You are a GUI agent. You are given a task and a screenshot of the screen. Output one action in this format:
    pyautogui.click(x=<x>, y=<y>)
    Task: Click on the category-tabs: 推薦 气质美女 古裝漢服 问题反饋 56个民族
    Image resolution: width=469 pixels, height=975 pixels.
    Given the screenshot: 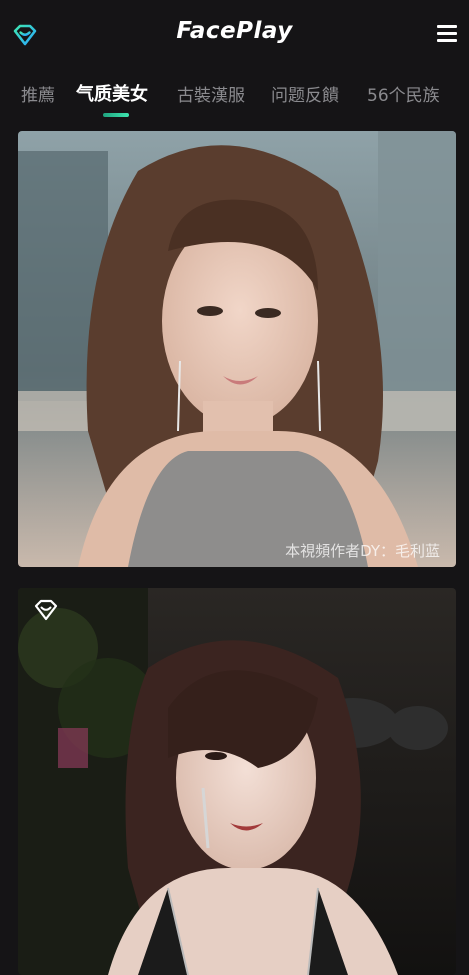 What is the action you would take?
    pyautogui.click(x=234, y=100)
    